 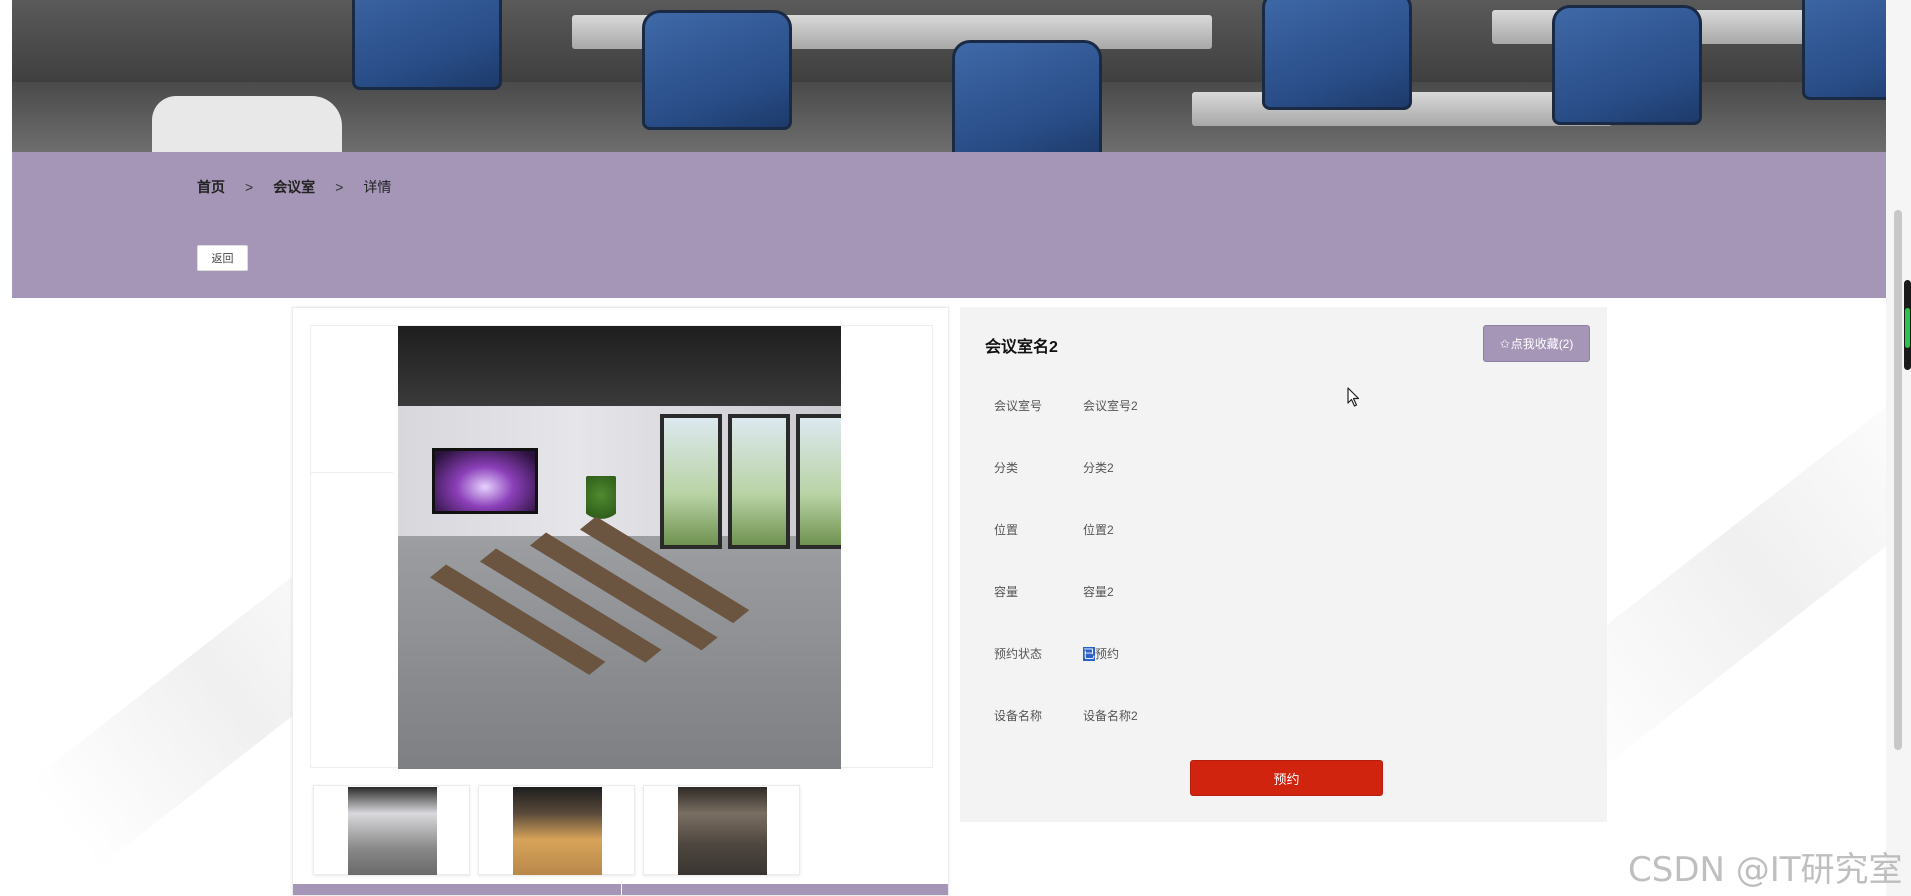 I want to click on attr-row-capacity: 容量 容量2, so click(x=1054, y=591).